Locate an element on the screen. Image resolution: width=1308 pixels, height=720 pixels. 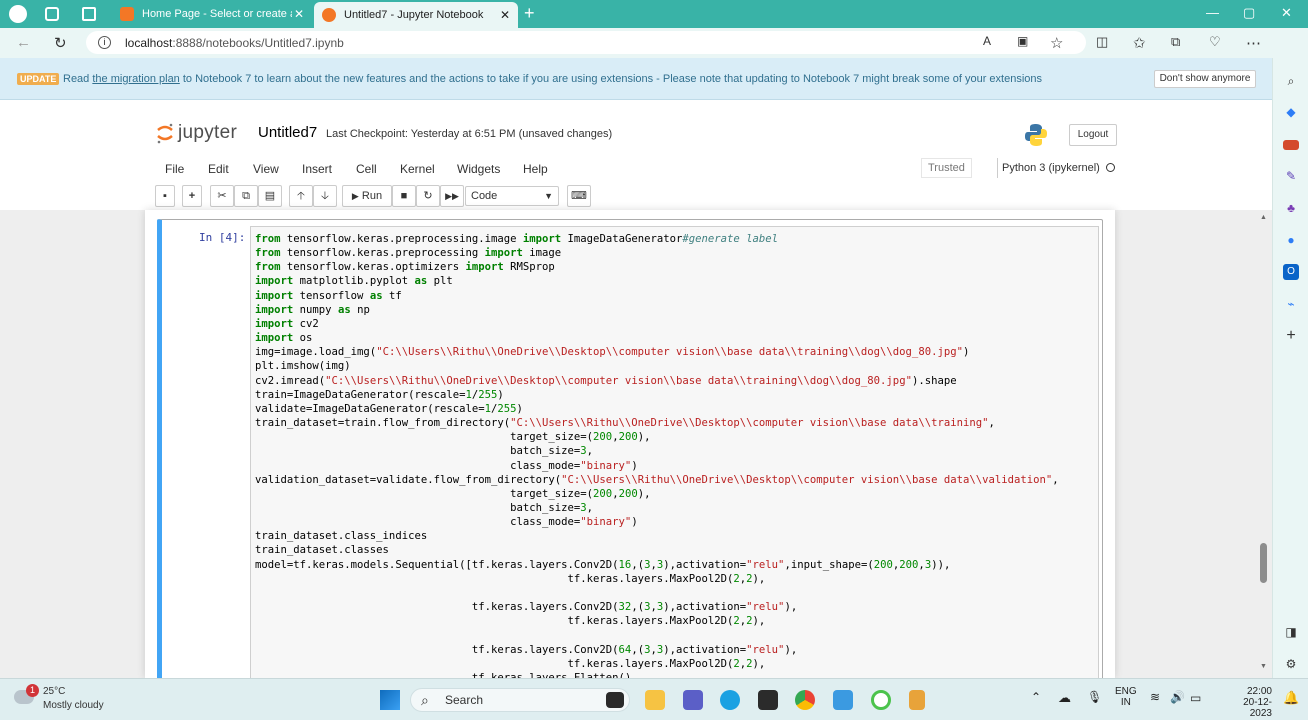
battery-icon: ▭ is located at coordinates (1195, 698).